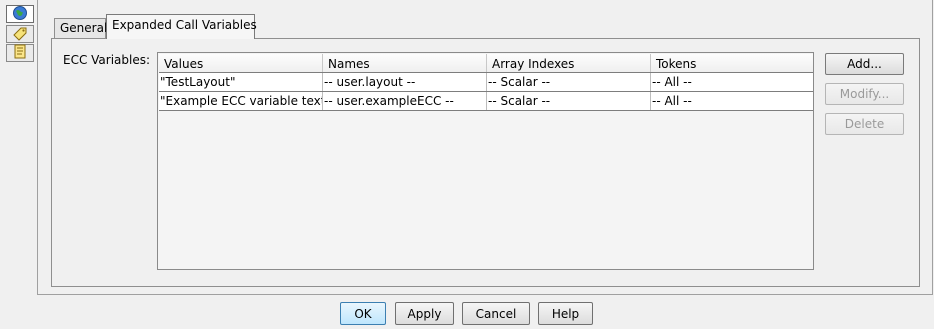 The width and height of the screenshot is (934, 329). What do you see at coordinates (424, 313) in the screenshot?
I see `apply-button: Apply` at bounding box center [424, 313].